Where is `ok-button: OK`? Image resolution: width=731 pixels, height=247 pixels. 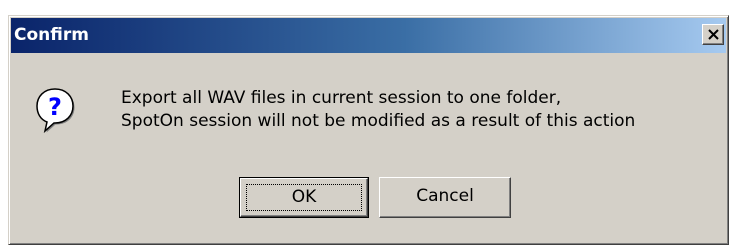 ok-button: OK is located at coordinates (304, 197).